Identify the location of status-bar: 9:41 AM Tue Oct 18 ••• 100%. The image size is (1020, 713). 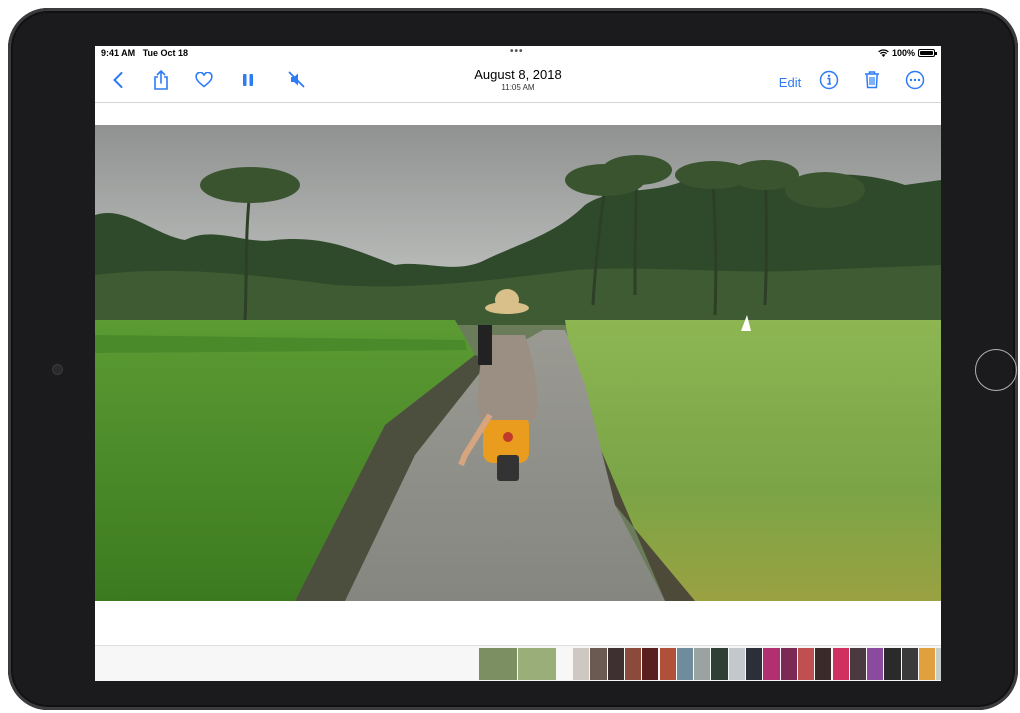
(518, 53).